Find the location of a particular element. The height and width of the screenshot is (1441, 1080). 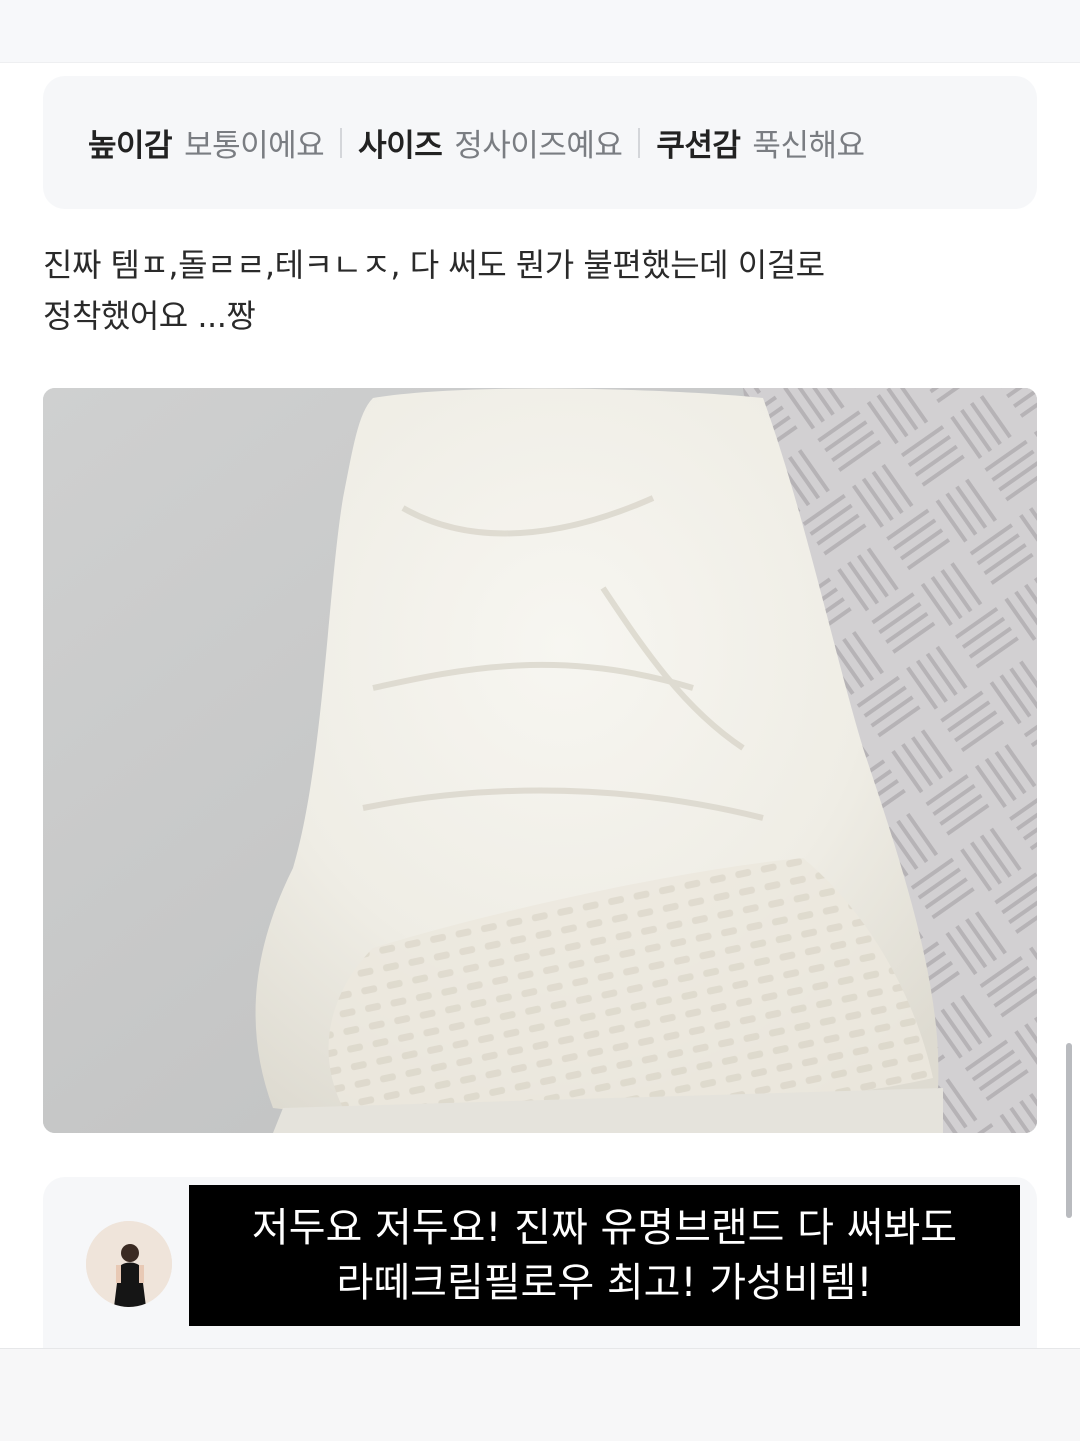

bottom-bar is located at coordinates (540, 1394).